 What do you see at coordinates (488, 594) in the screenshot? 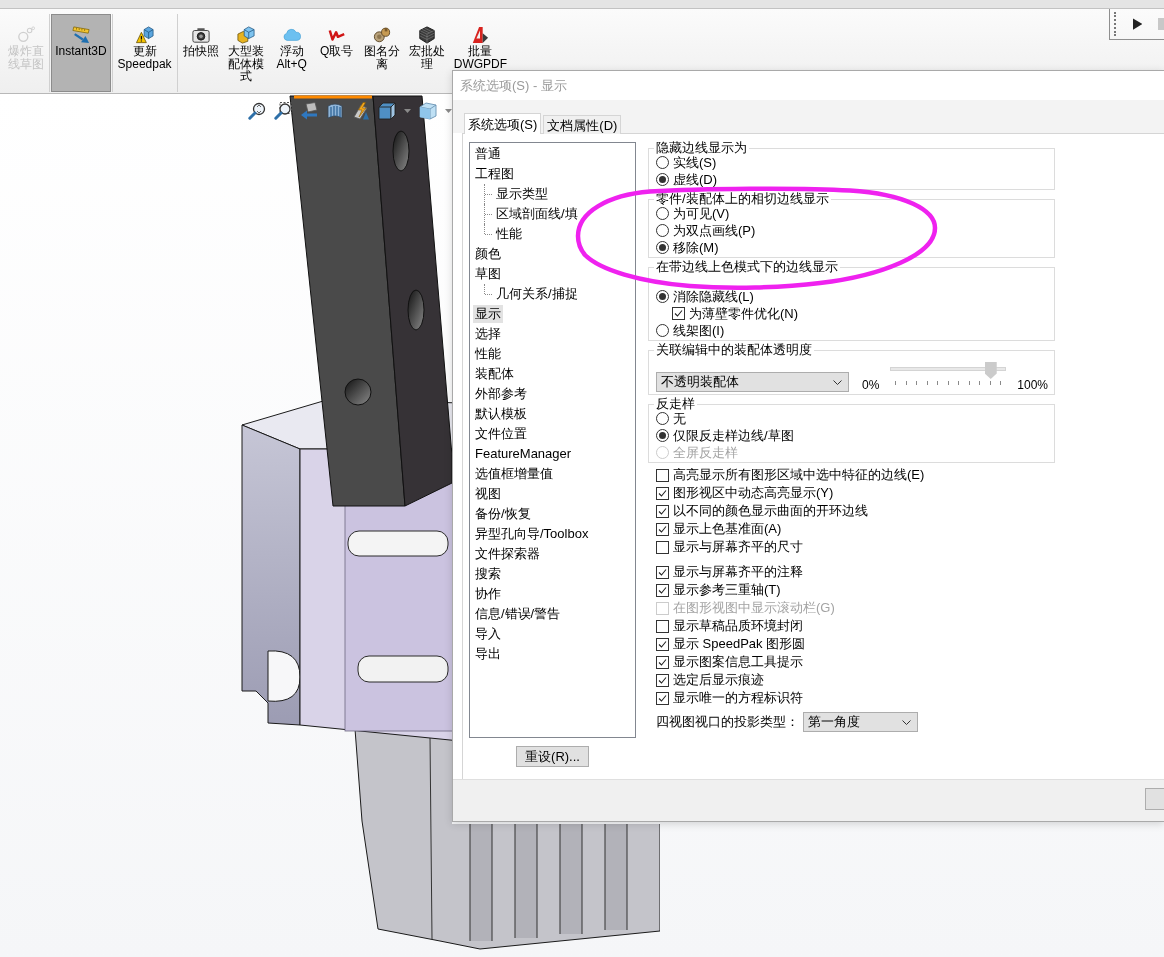
I see `tree-item: 协作` at bounding box center [488, 594].